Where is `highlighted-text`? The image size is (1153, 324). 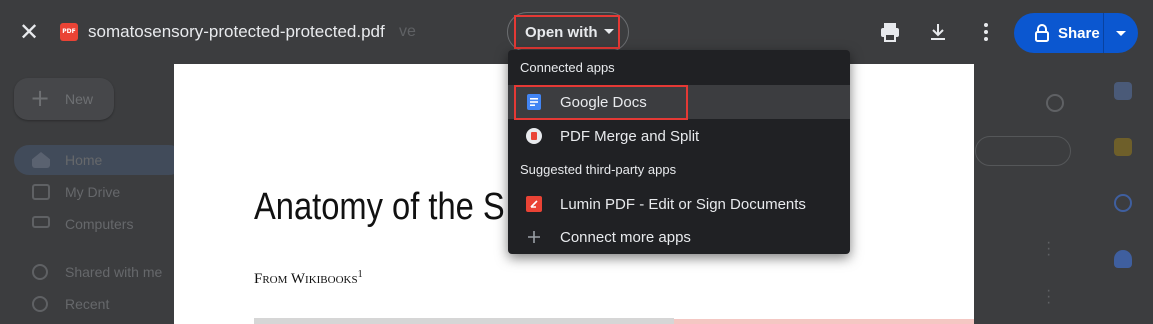
highlighted-text is located at coordinates (824, 321).